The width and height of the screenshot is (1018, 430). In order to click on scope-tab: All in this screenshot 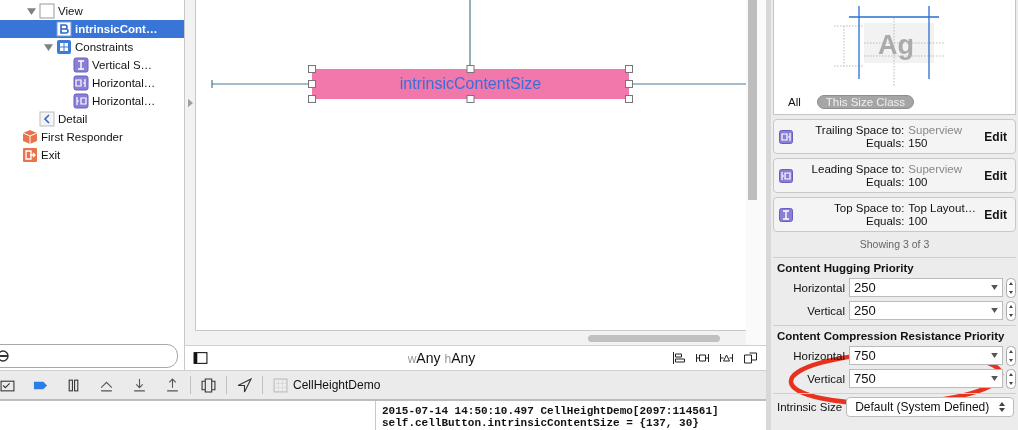, I will do `click(794, 102)`.